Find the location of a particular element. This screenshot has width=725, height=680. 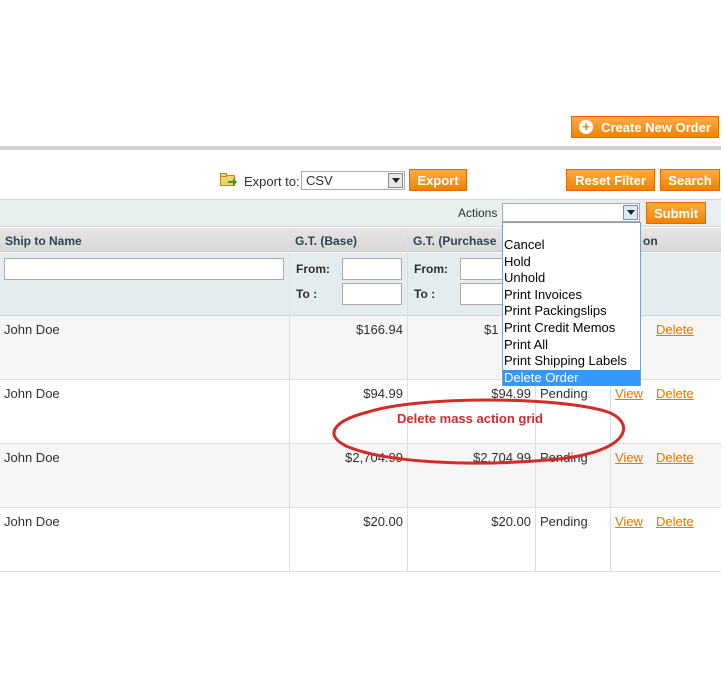

export-format-select: CSV is located at coordinates (353, 180).